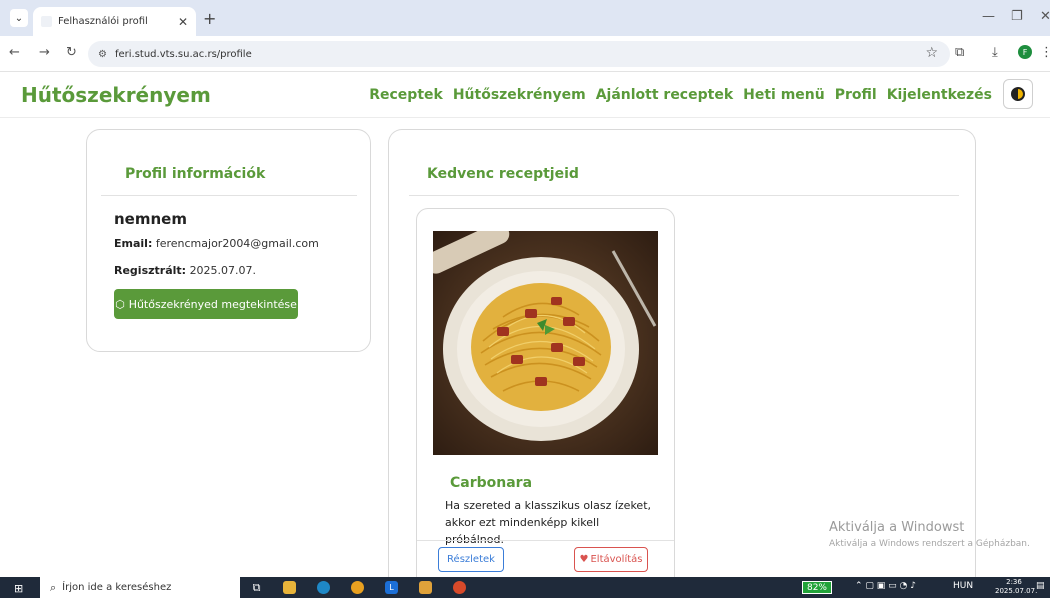 The image size is (1050, 598). Describe the element at coordinates (150, 270) in the screenshot. I see `registered-label: Regisztrált:` at that location.